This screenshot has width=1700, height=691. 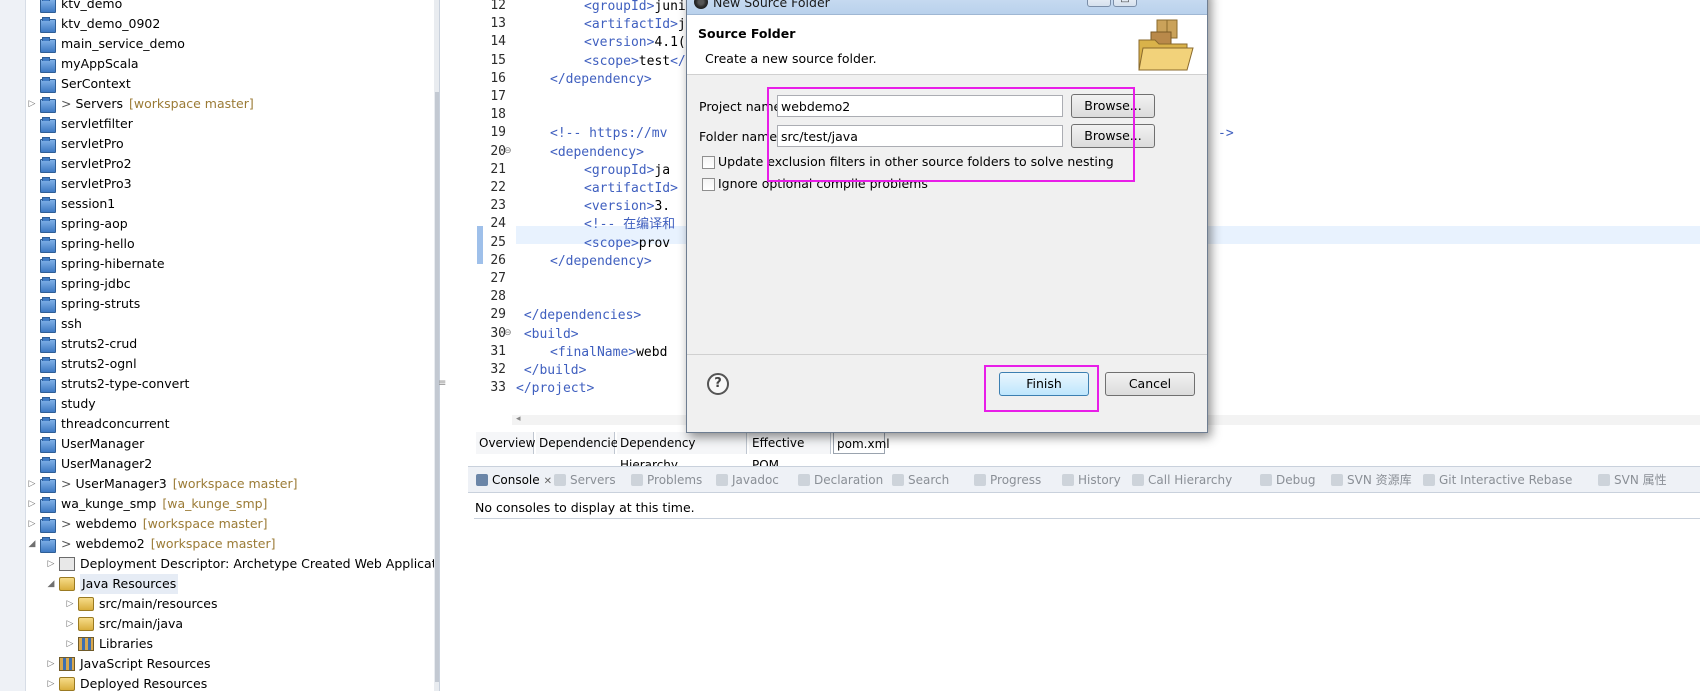 I want to click on tree-item: ktv_demo_0902, so click(x=230, y=24).